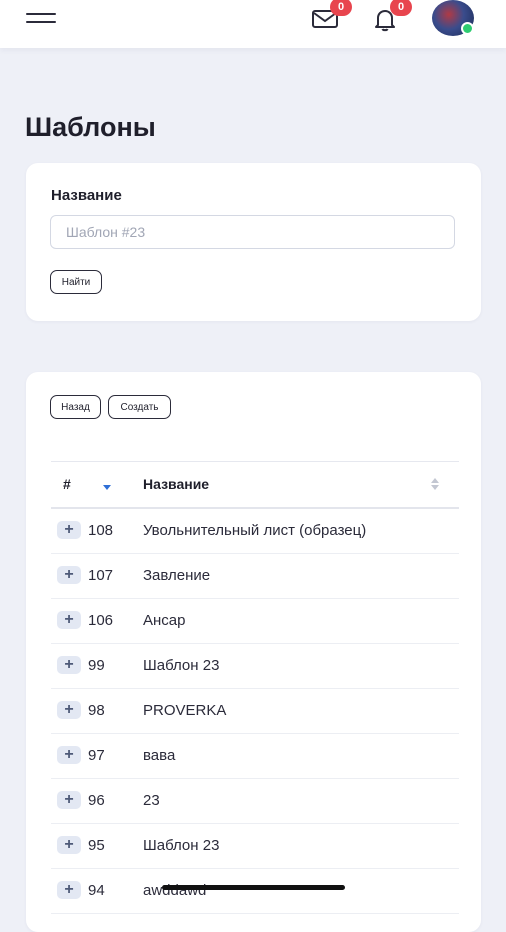 This screenshot has height=932, width=506. What do you see at coordinates (341, 8) in the screenshot?
I see `mail-count-badge: 0` at bounding box center [341, 8].